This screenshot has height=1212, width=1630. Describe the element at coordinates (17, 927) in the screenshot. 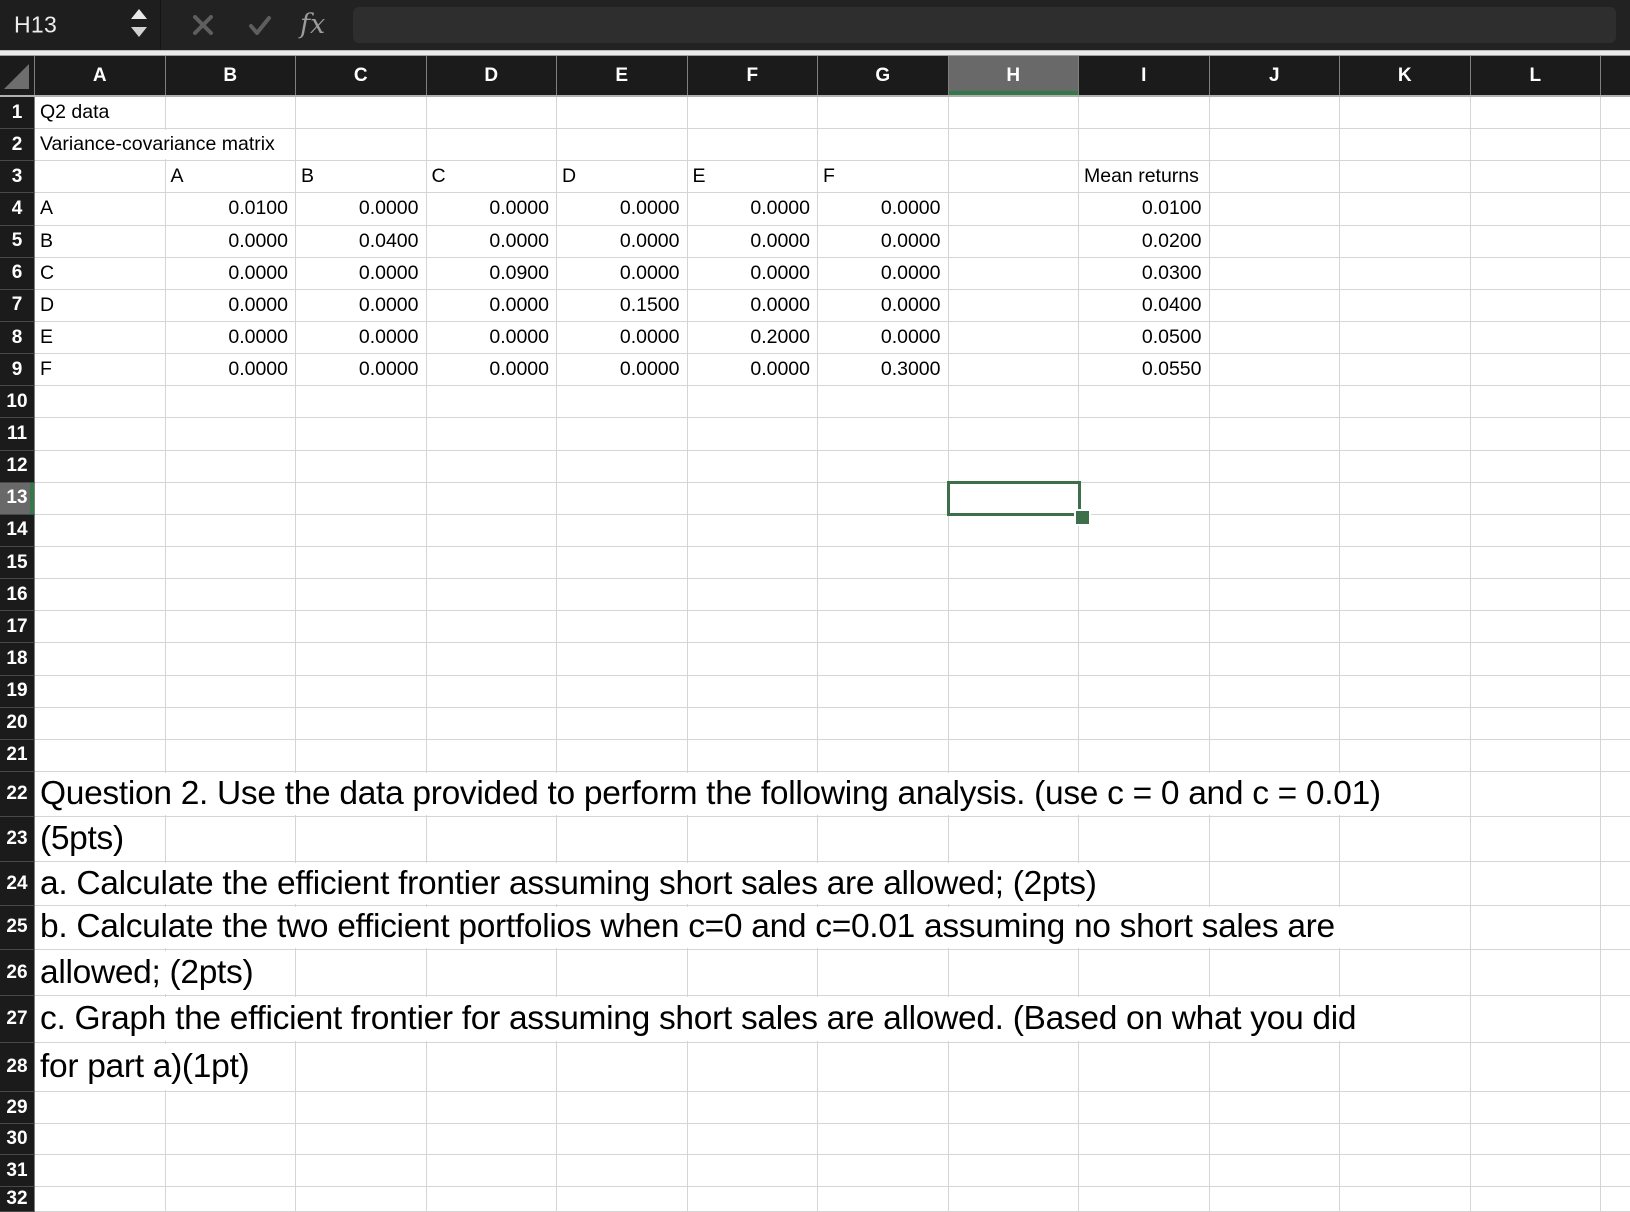

I see `row-header-25: 25` at that location.